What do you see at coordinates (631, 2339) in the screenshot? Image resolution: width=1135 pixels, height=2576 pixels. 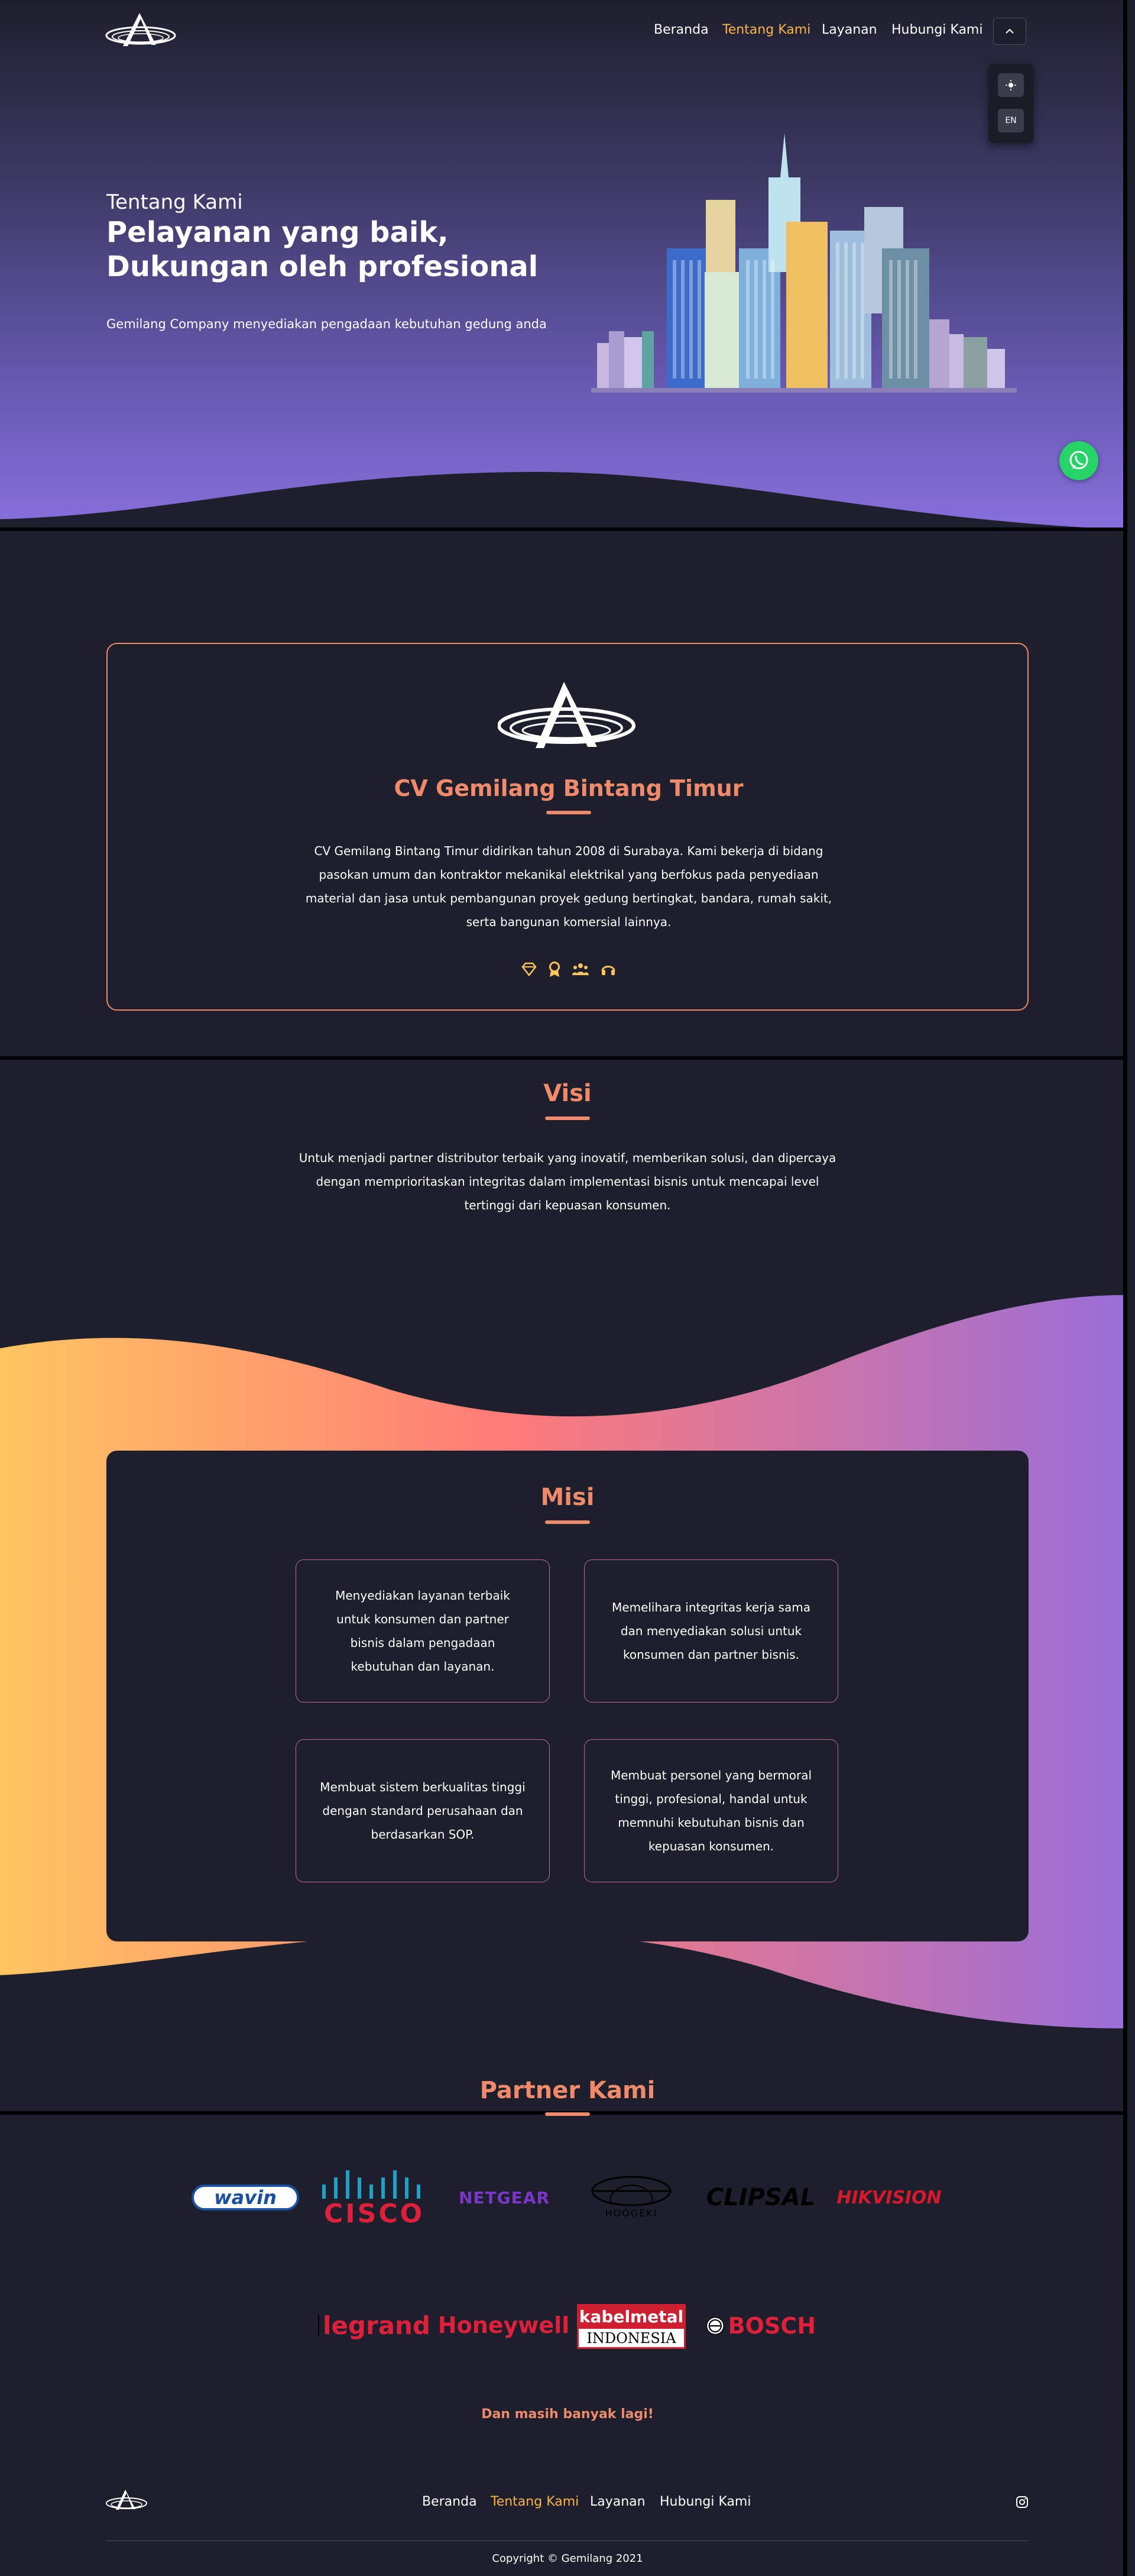 I see `kabelmetal-country: INDONESIA` at bounding box center [631, 2339].